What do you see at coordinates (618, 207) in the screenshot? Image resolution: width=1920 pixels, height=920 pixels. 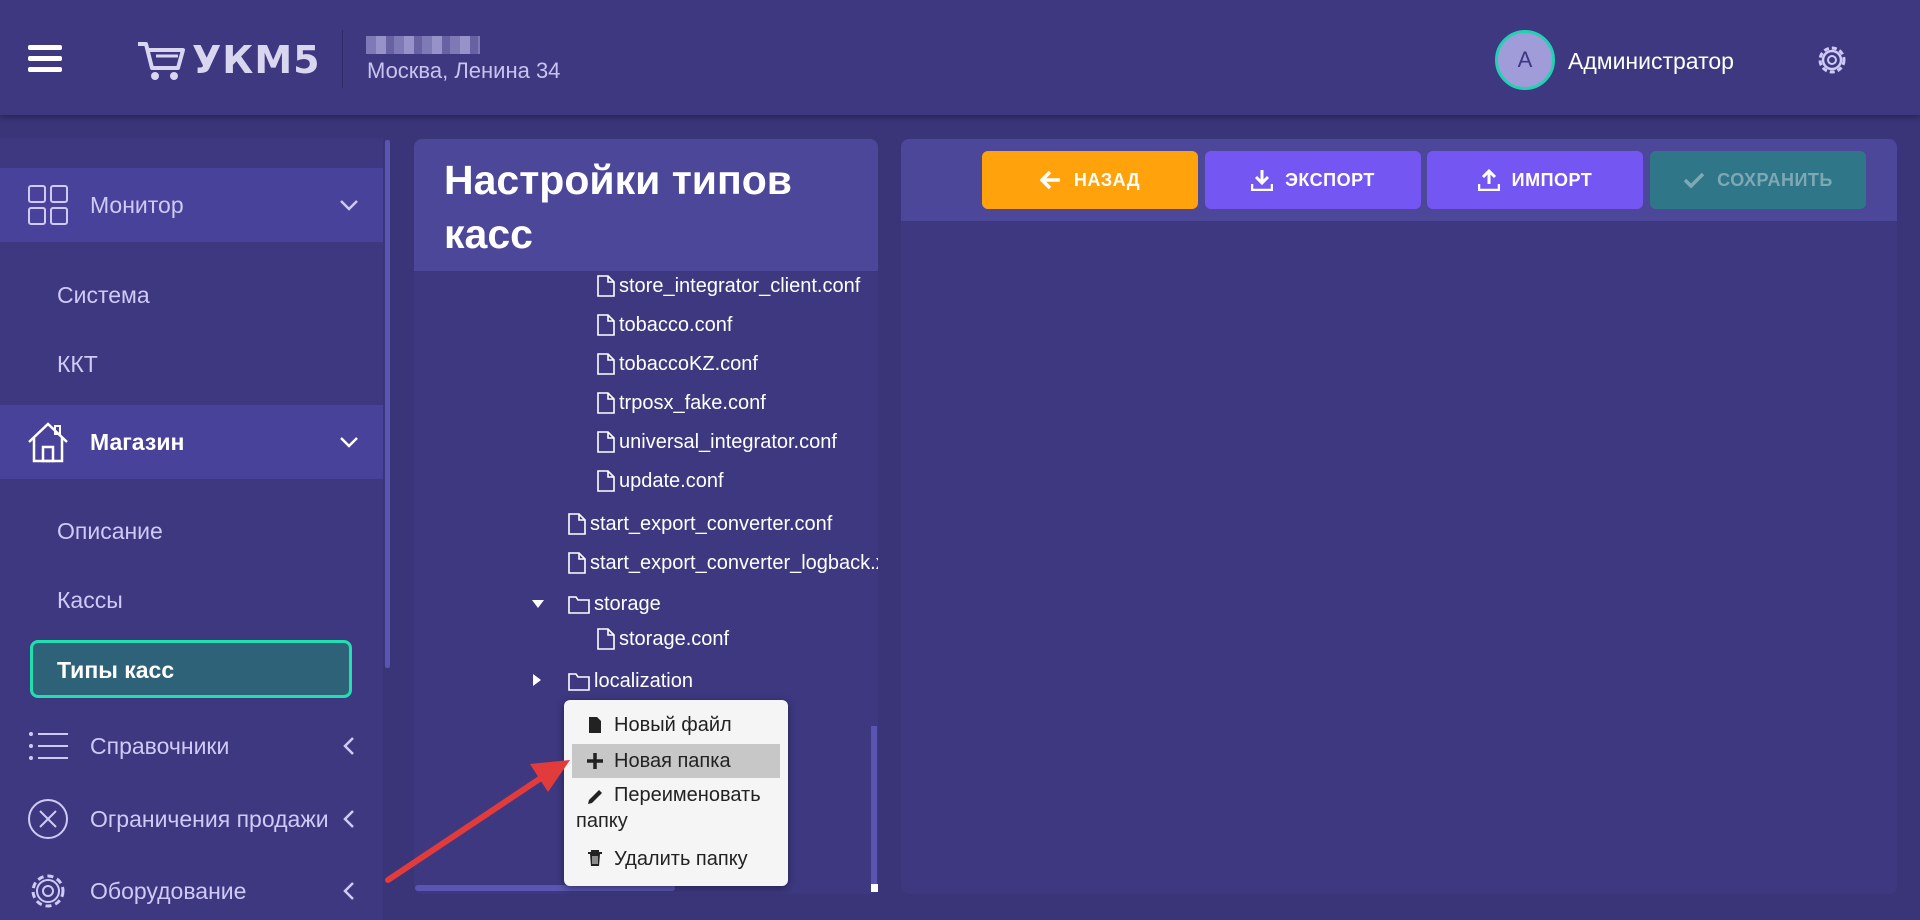 I see `page-title: Настройки типов касс` at bounding box center [618, 207].